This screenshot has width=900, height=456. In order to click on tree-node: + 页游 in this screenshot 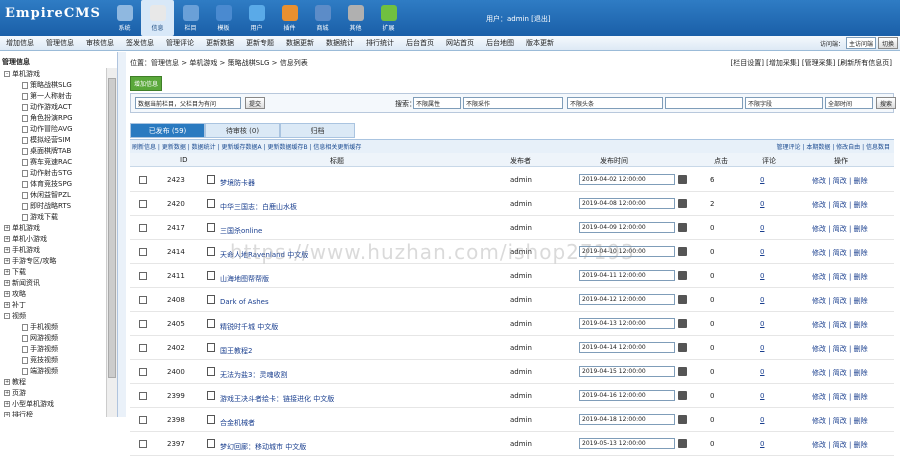, I will do `click(15, 393)`.